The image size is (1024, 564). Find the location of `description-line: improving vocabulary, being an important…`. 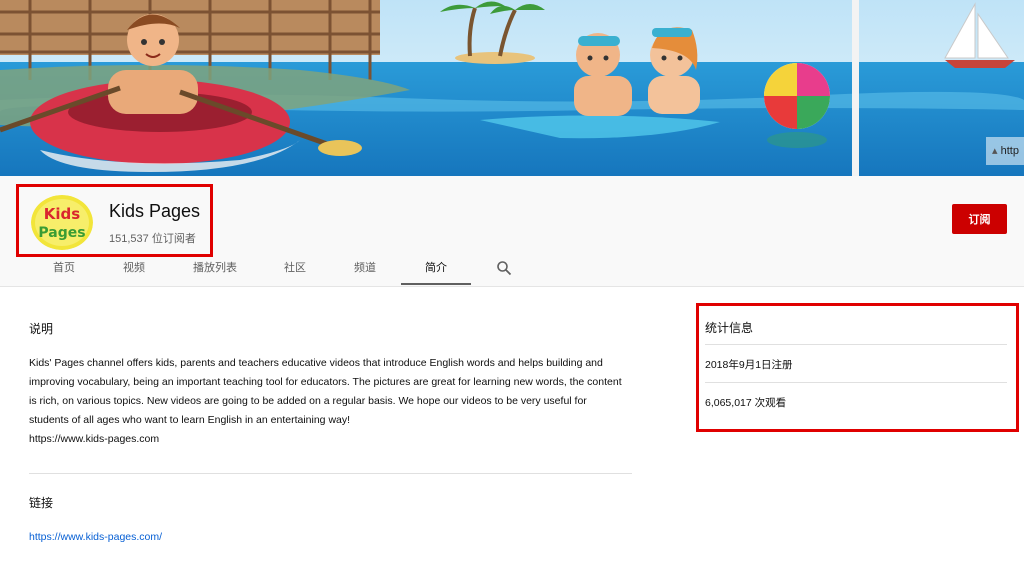

description-line: improving vocabulary, being an important… is located at coordinates (325, 382).